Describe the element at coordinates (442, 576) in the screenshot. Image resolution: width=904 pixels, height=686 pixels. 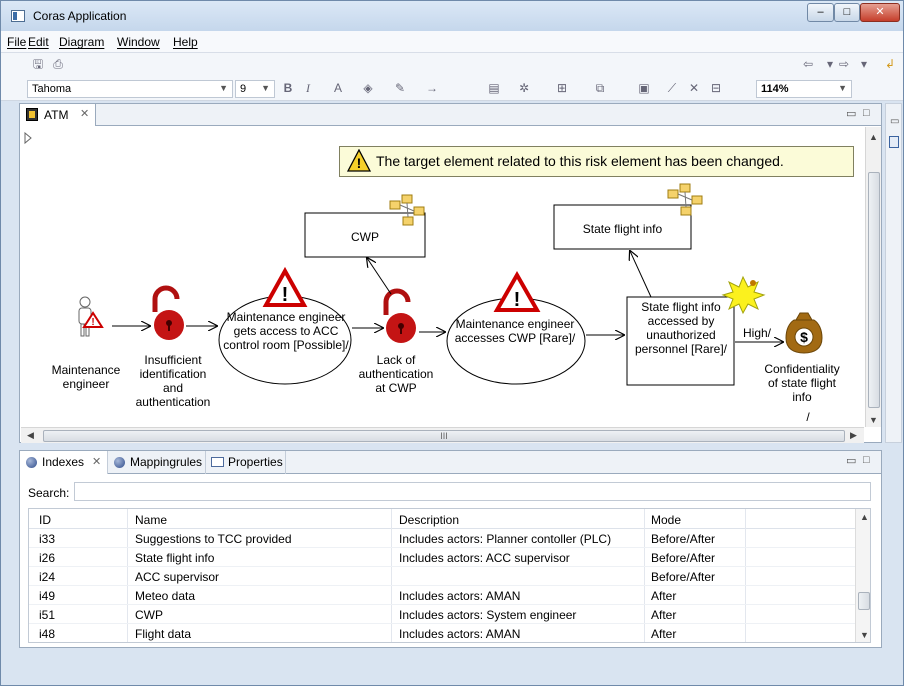
I see `table-row: i24 ACC supervisor Before/After` at that location.